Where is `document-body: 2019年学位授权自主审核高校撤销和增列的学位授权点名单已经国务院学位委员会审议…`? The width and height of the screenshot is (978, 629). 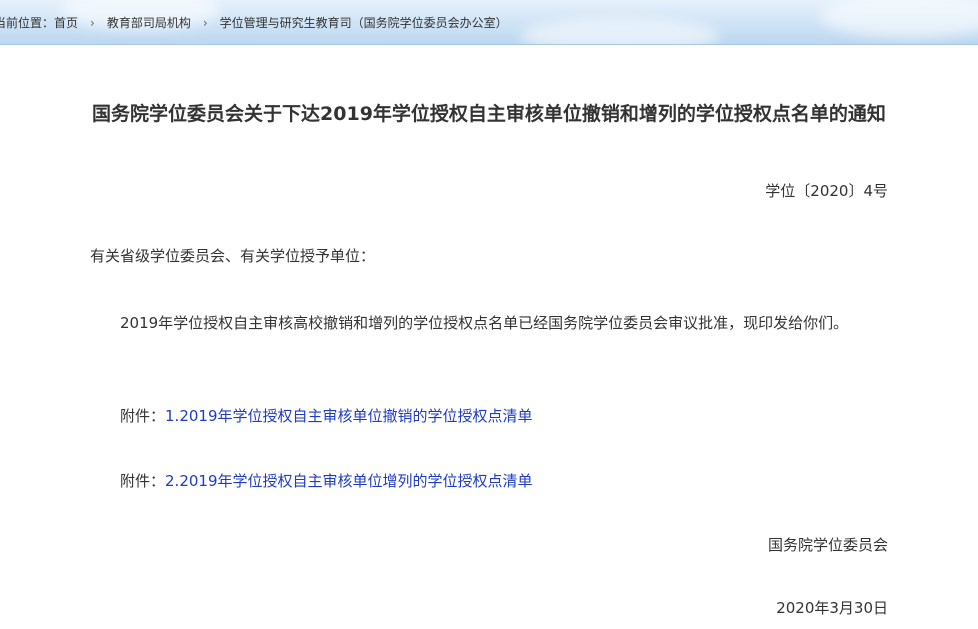
document-body: 2019年学位授权自主审核高校撤销和增列的学位授权点名单已经国务院学位委员会审议… is located at coordinates (484, 323).